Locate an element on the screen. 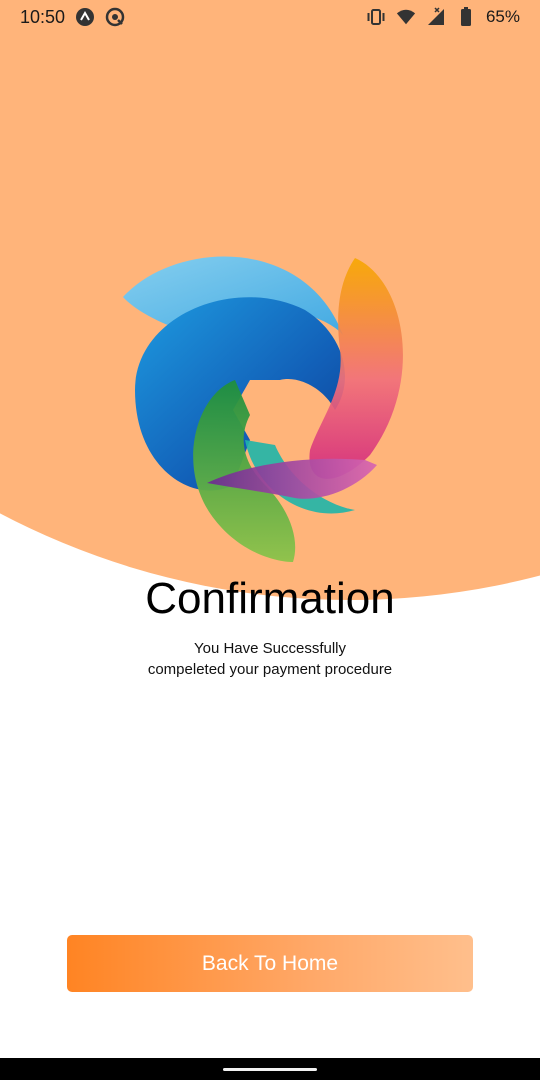 The image size is (540, 1080). back-to-home-button: Back To Home is located at coordinates (270, 963).